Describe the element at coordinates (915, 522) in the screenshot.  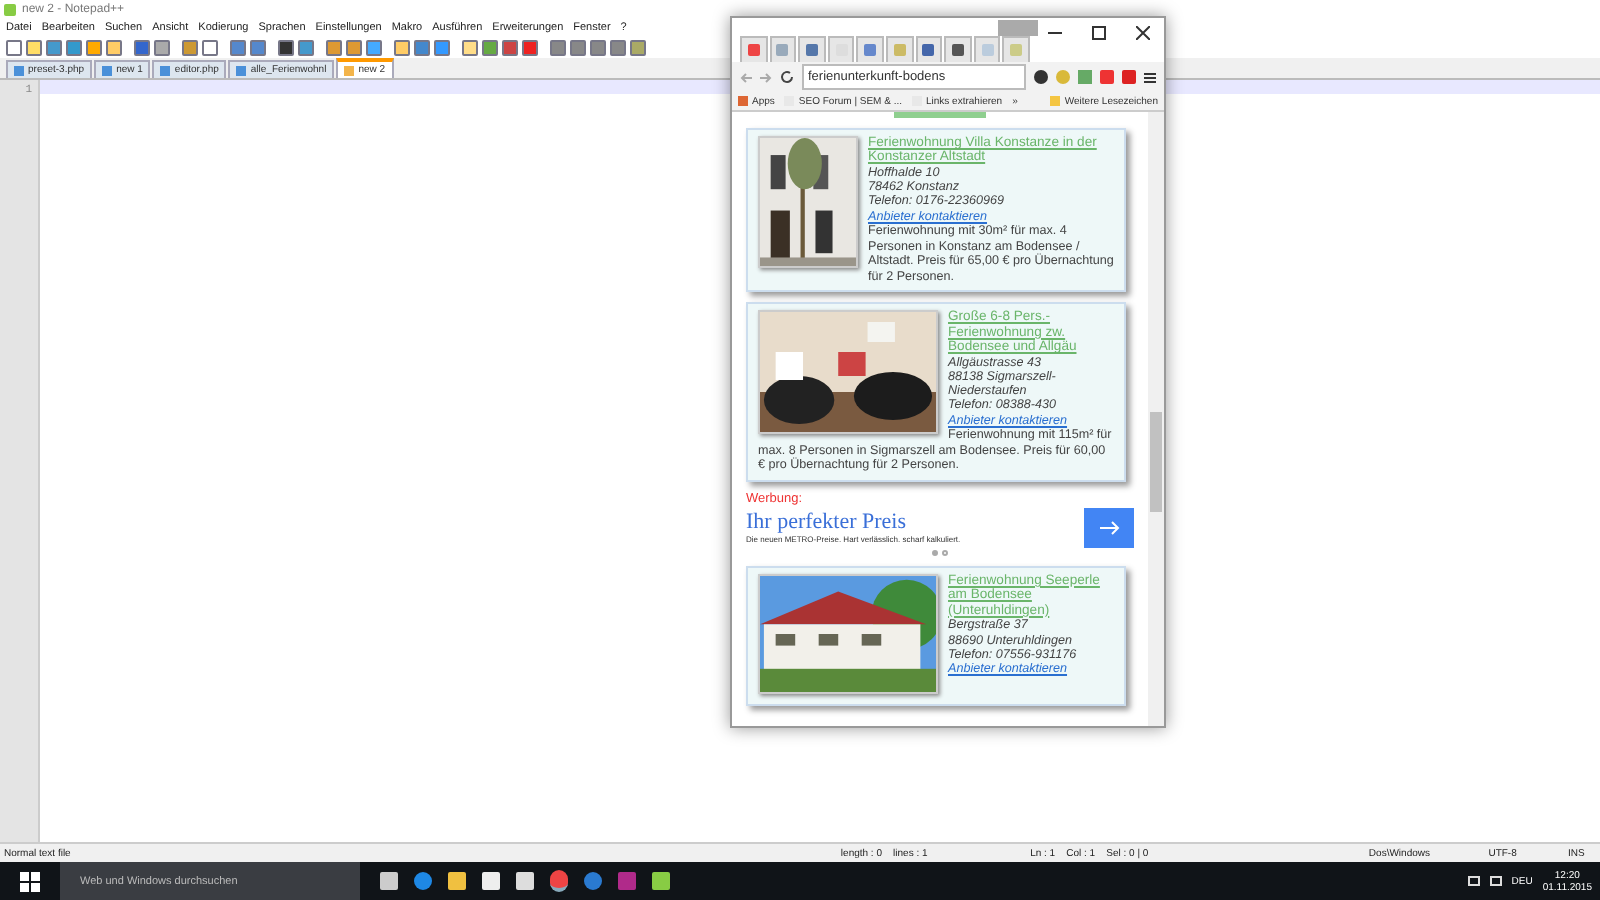
I see `ad-headline: Ihr perfekter Preis` at that location.